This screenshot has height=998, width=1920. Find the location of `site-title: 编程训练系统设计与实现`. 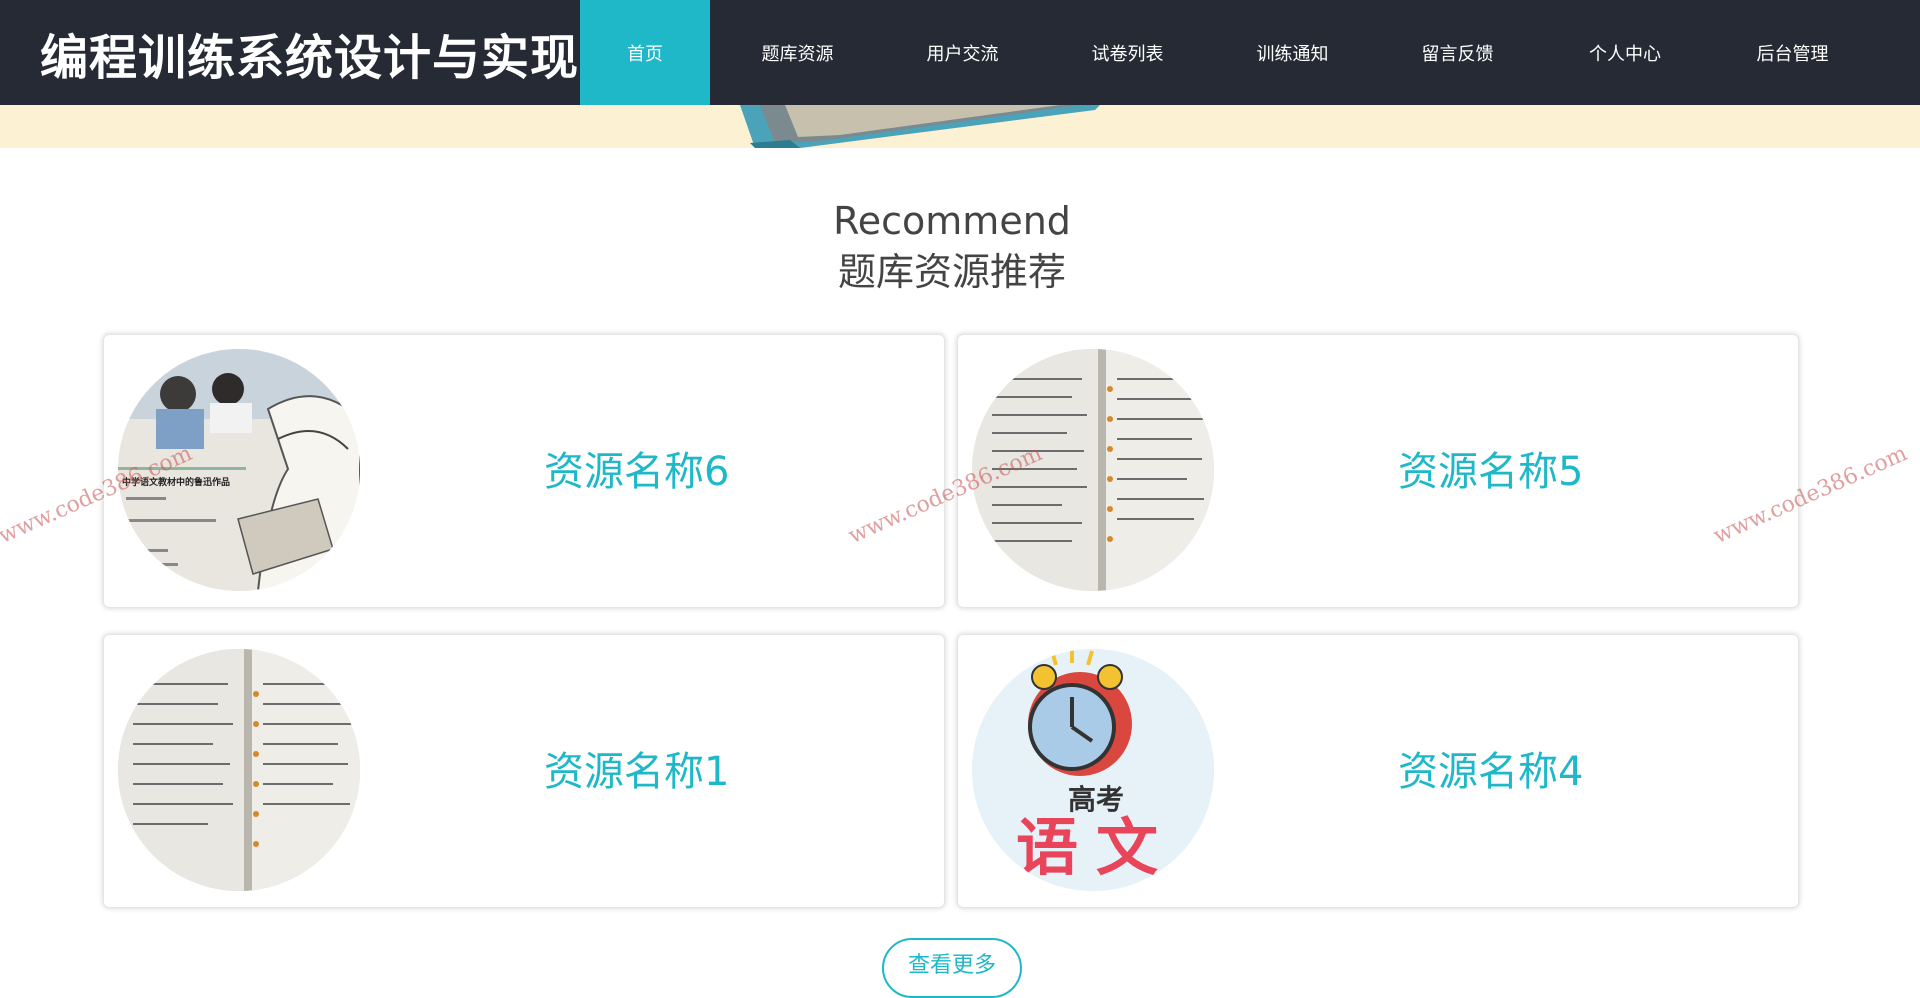

site-title: 编程训练系统设计与实现 is located at coordinates (310, 57).